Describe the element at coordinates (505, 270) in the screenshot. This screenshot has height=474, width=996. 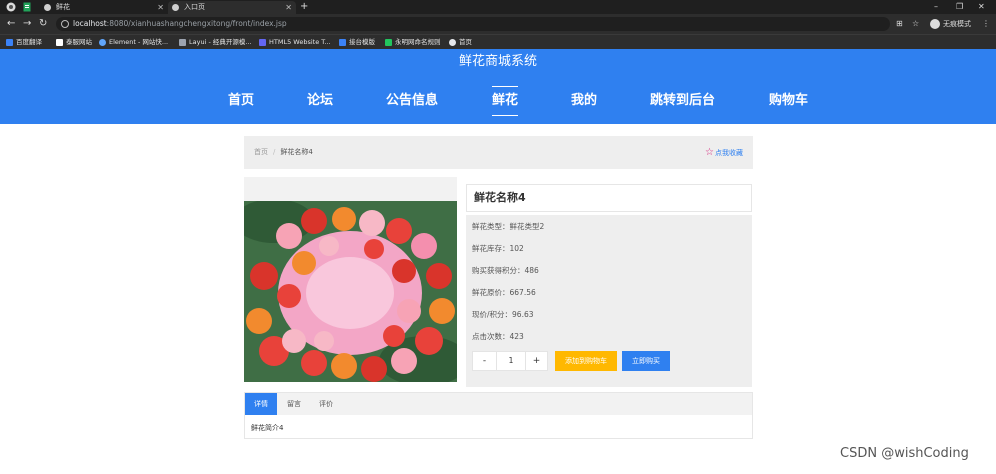
I see `info-points: 购买获得积分：486` at that location.